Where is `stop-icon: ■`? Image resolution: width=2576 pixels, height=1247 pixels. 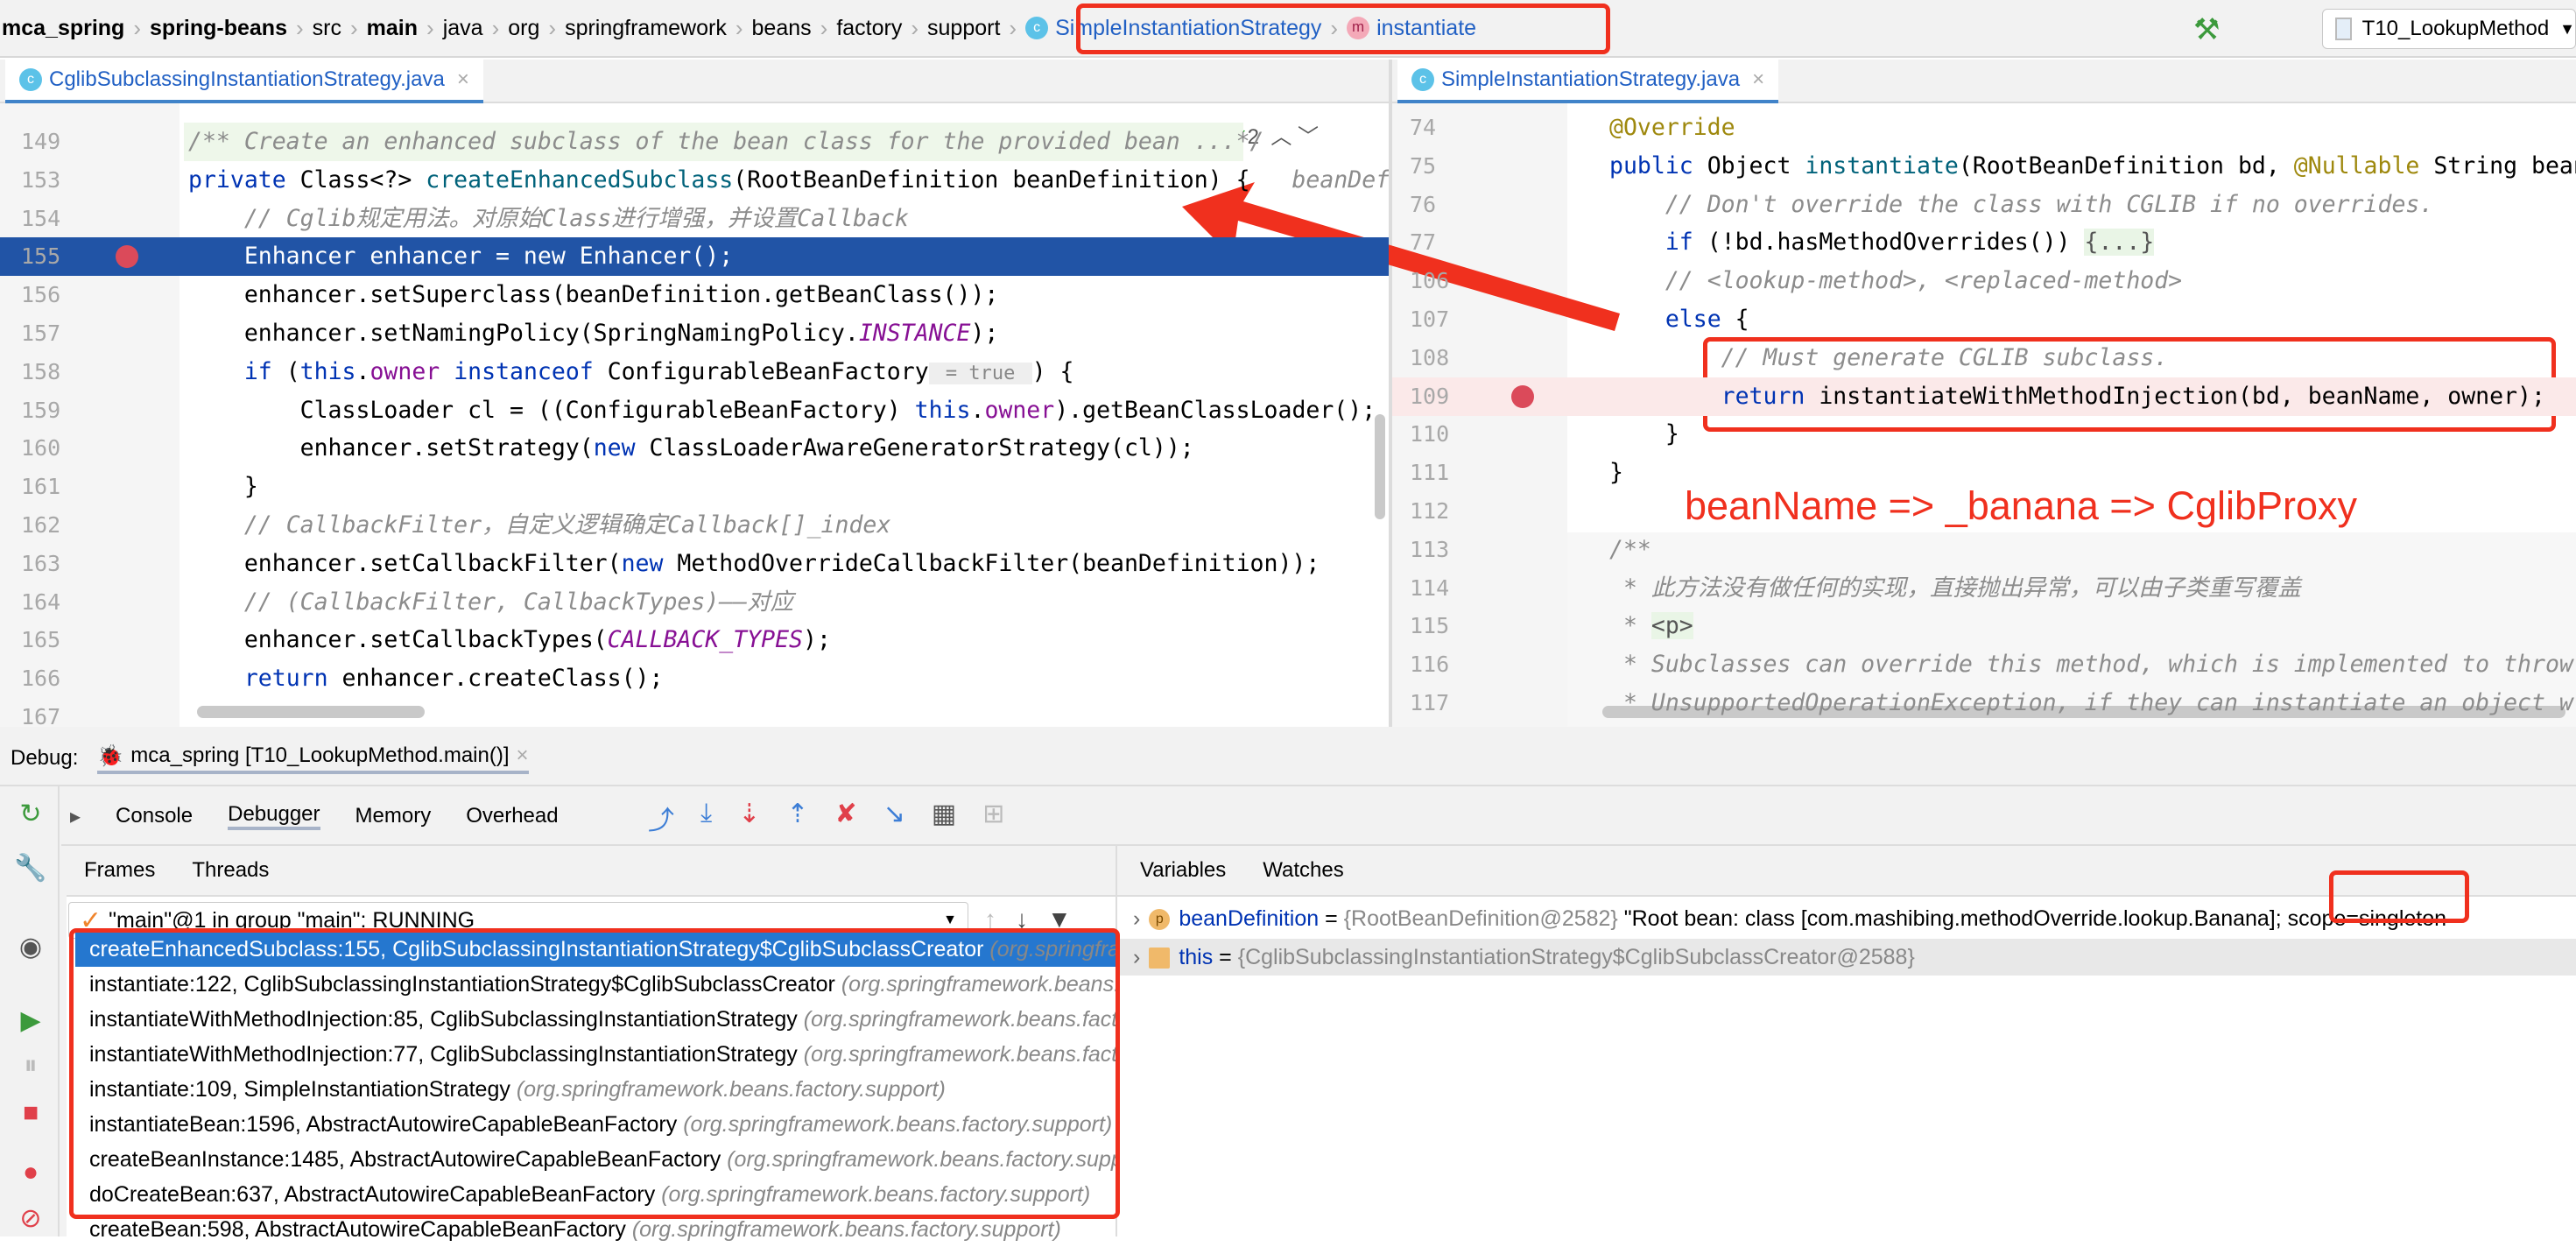
stop-icon: ■ is located at coordinates (30, 1113).